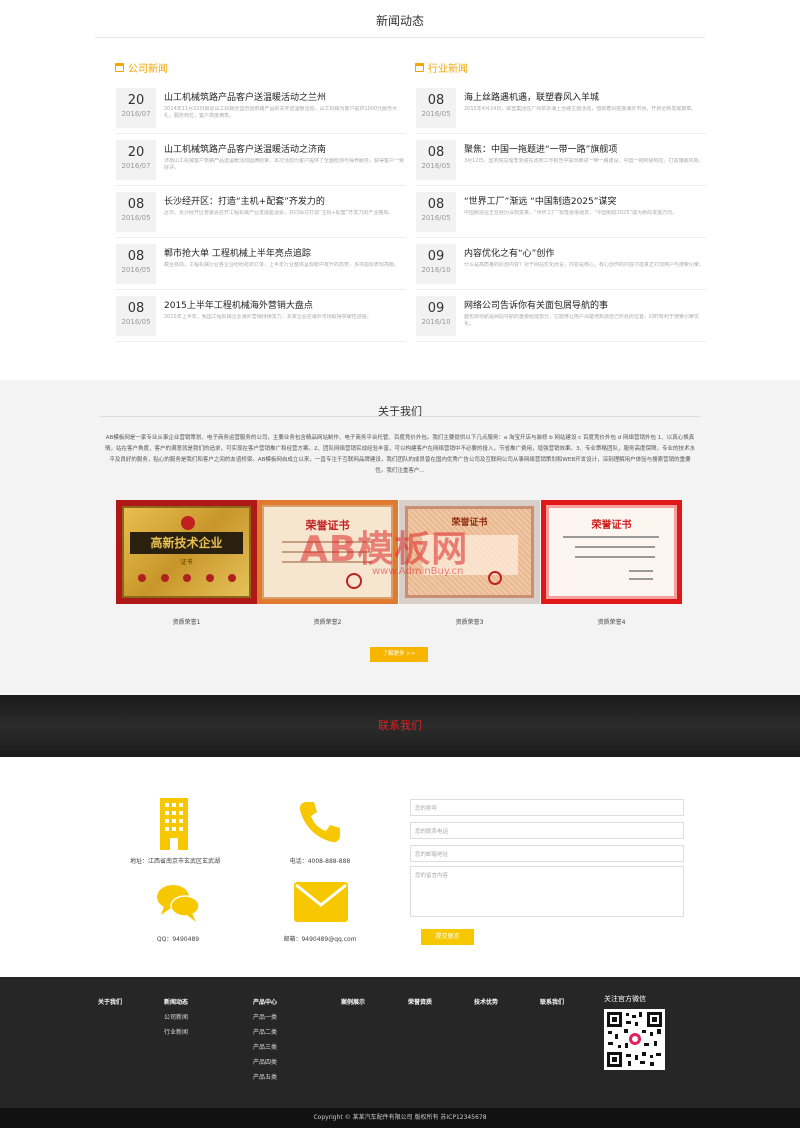  Describe the element at coordinates (540, 200) in the screenshot. I see `news-item-title: “世界工厂”渐远 “中国制造2025”谋突` at that location.